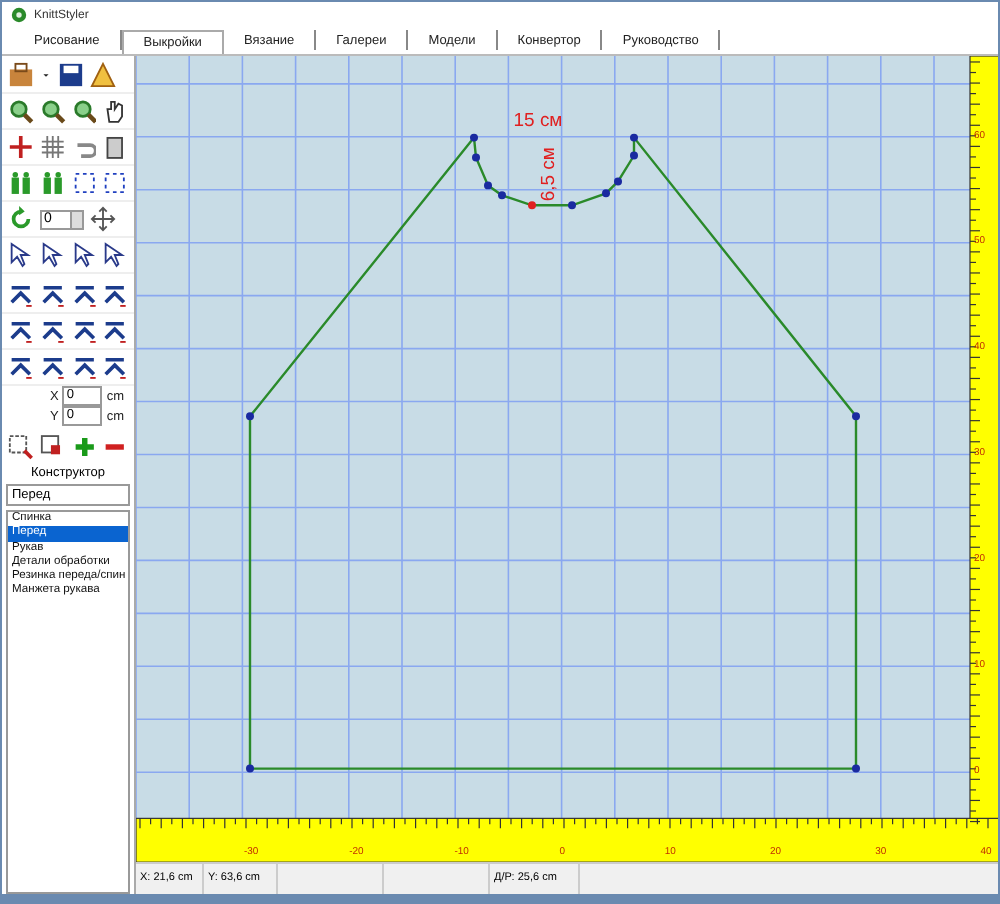 The width and height of the screenshot is (1000, 904). I want to click on move-icon, so click(103, 219).